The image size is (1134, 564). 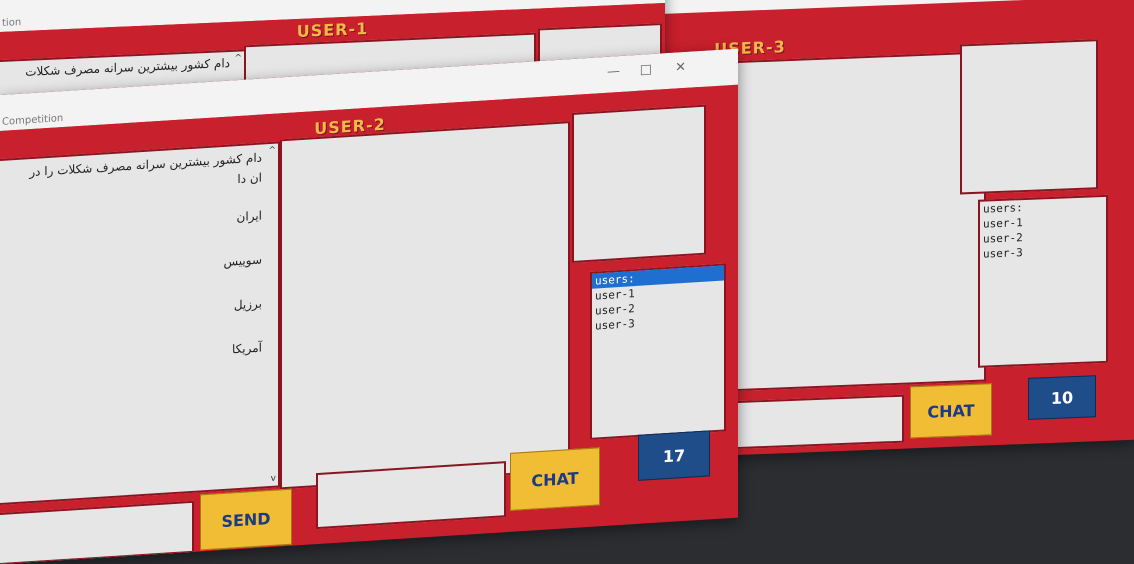 What do you see at coordinates (246, 519) in the screenshot?
I see `user2-send-button: SEND` at bounding box center [246, 519].